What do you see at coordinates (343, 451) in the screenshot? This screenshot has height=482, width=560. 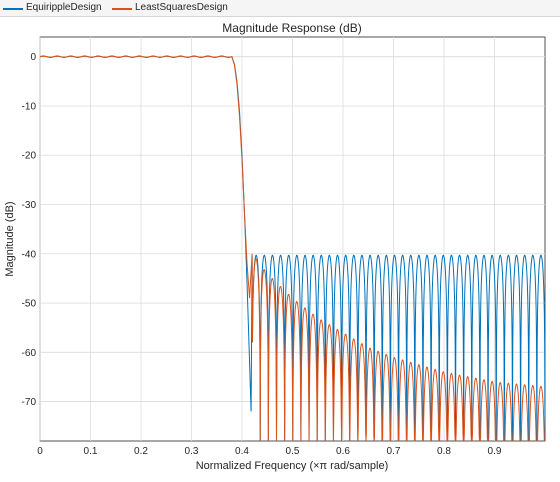 I see `x-tick-label: 0.6` at bounding box center [343, 451].